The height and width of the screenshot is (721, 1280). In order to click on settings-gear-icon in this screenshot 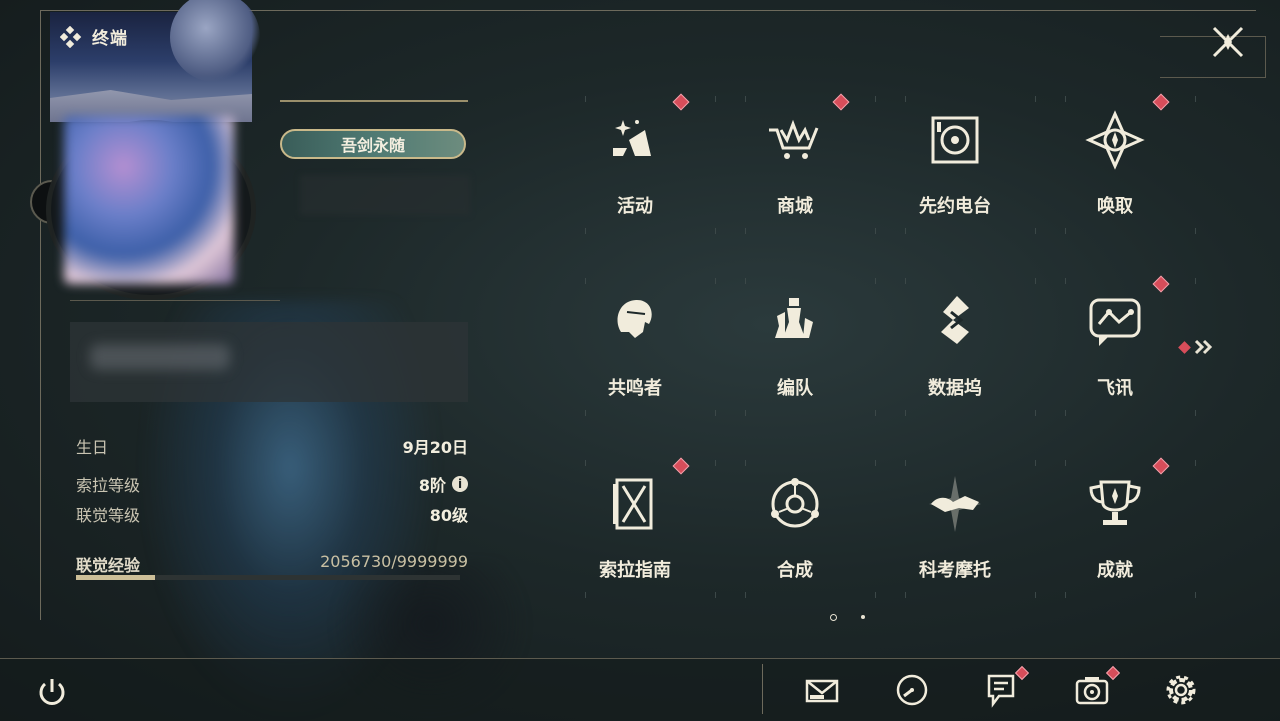, I will do `click(1181, 690)`.